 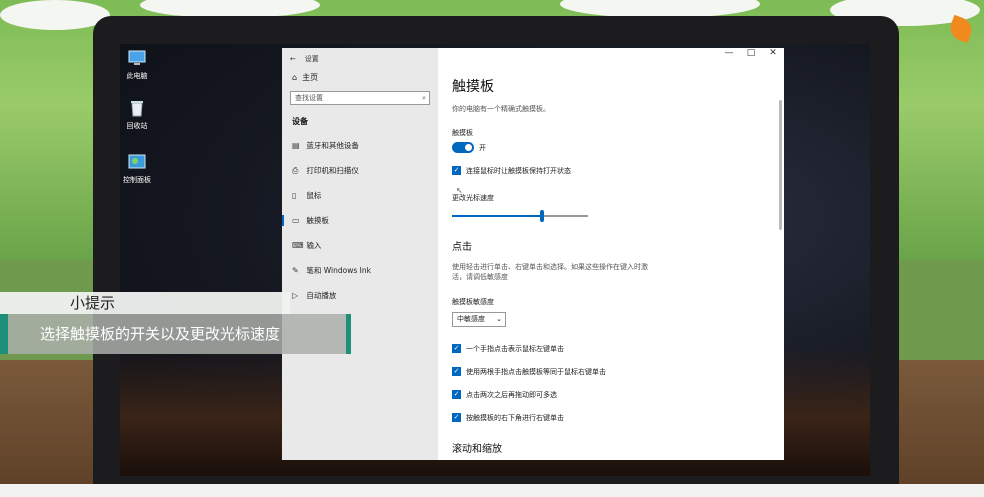 I want to click on tip-accent-left, so click(x=4, y=334).